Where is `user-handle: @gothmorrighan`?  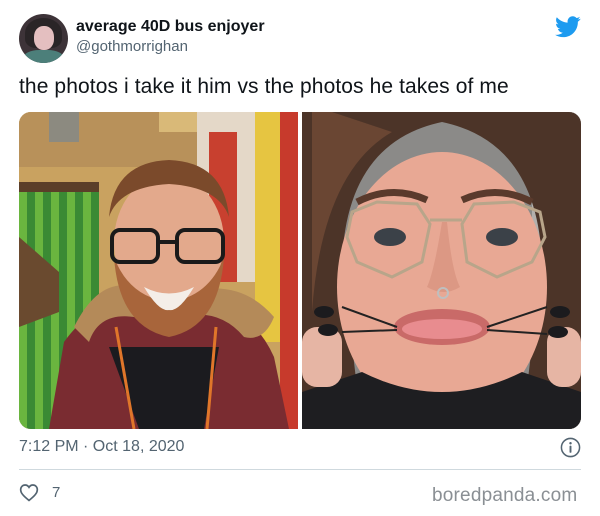
user-handle: @gothmorrighan is located at coordinates (132, 46).